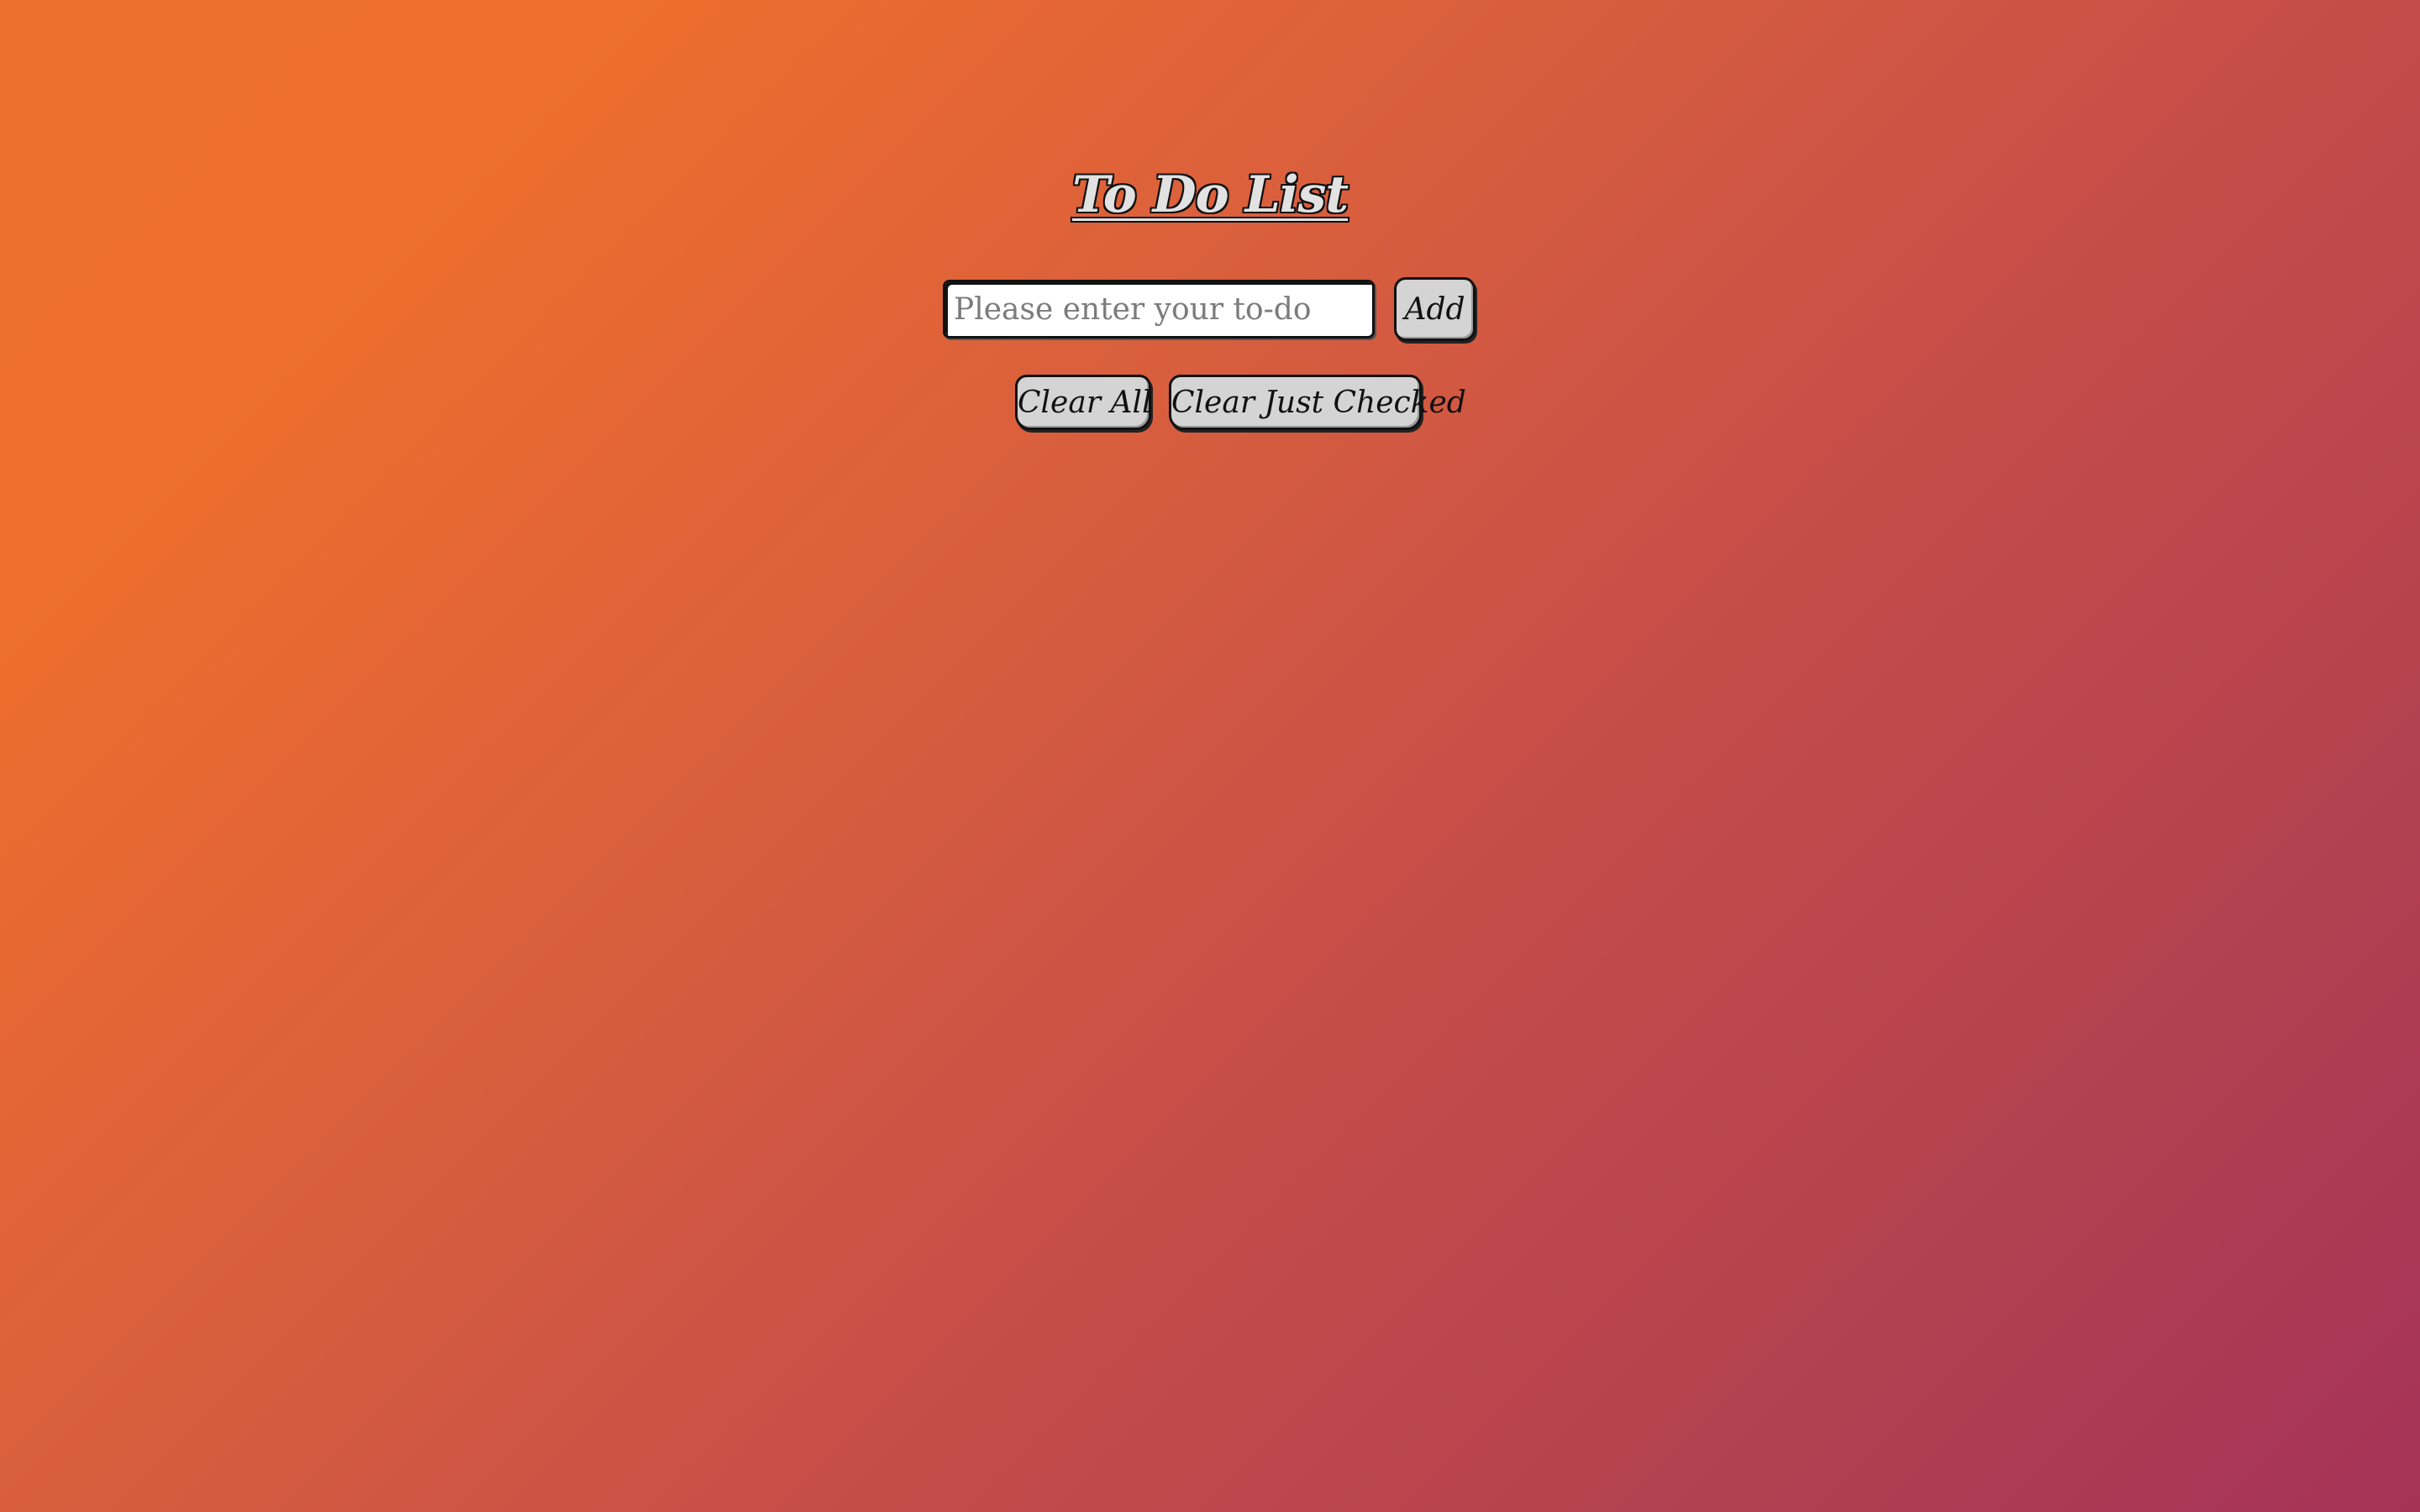  I want to click on clear-all-button: Clear All, so click(1083, 402).